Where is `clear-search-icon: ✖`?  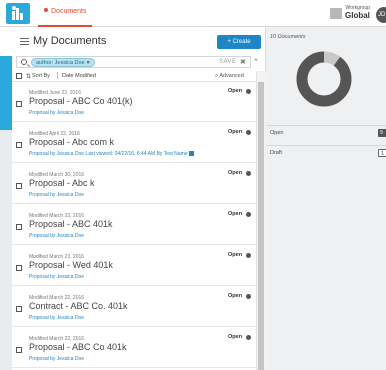 clear-search-icon: ✖ is located at coordinates (243, 62).